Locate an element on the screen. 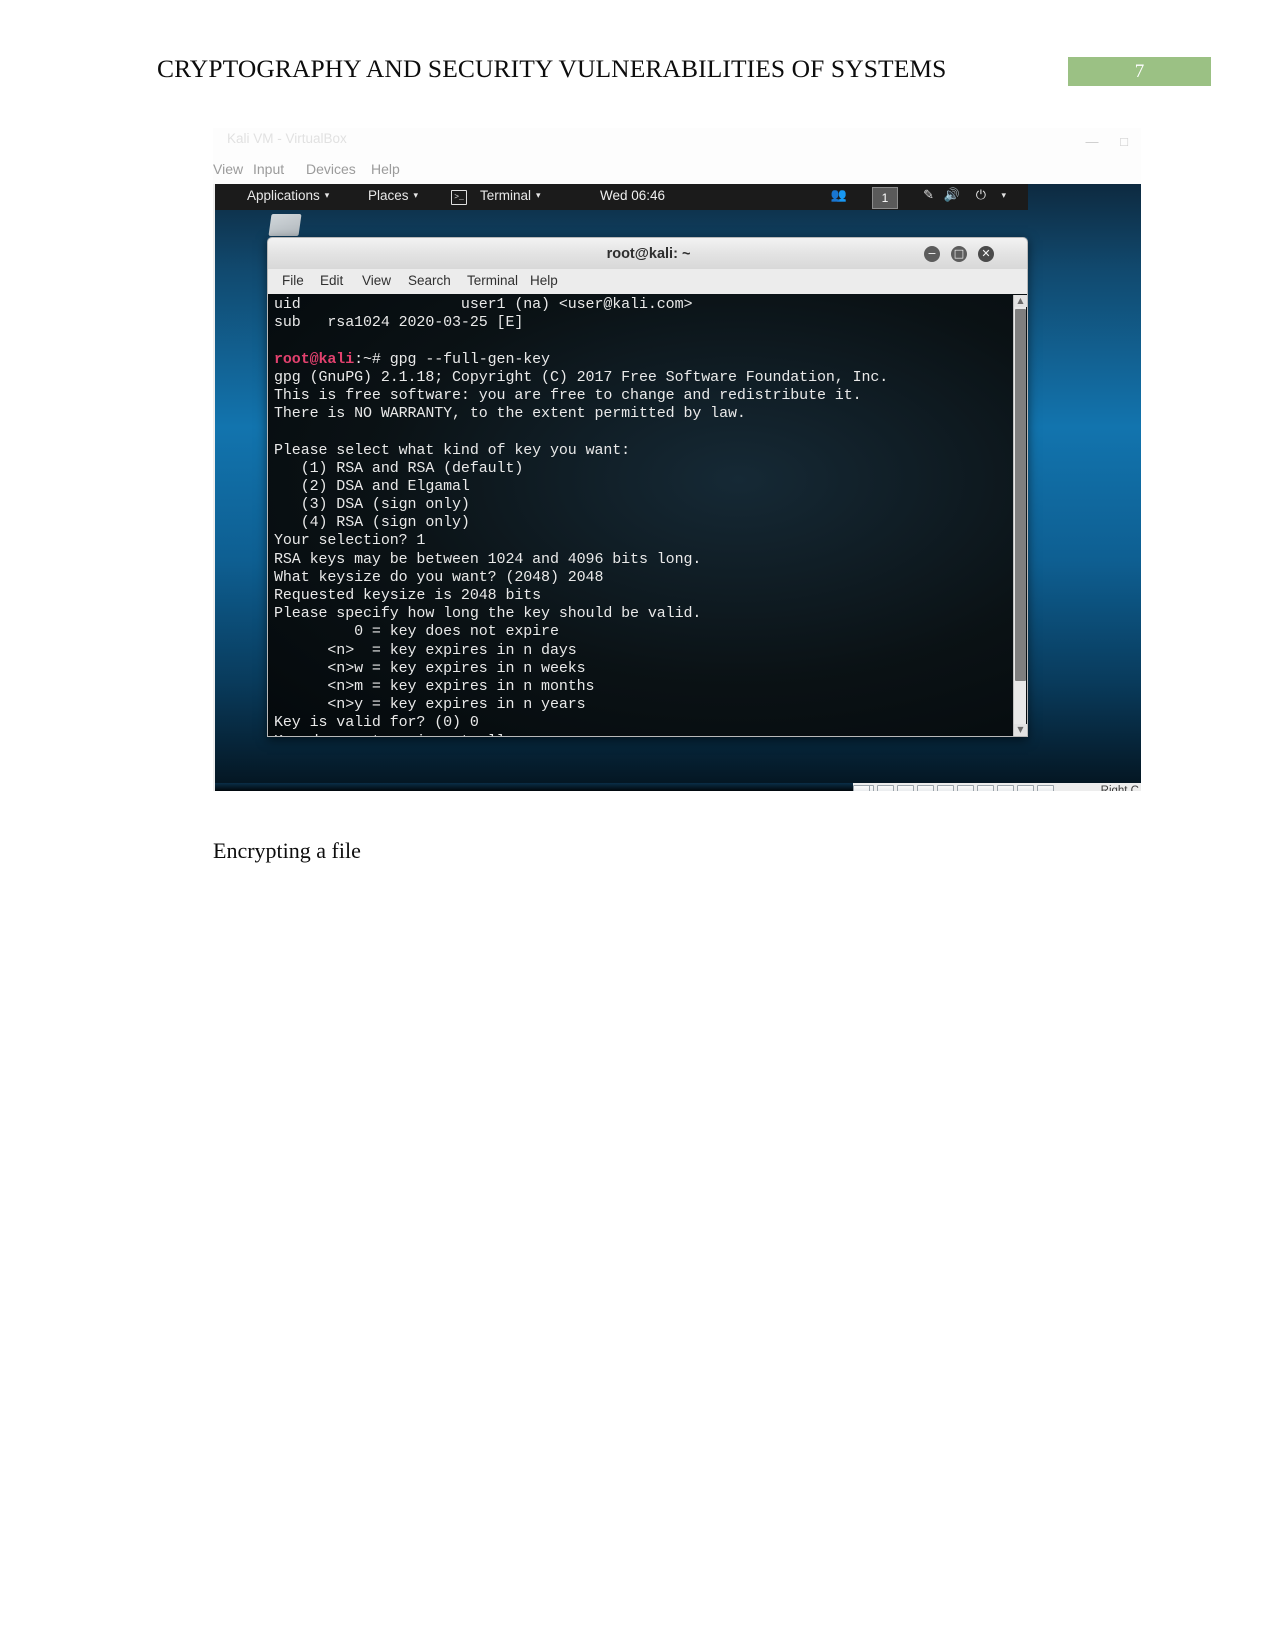  terminal-scrollbar: ▲ ▼ is located at coordinates (1020, 515).